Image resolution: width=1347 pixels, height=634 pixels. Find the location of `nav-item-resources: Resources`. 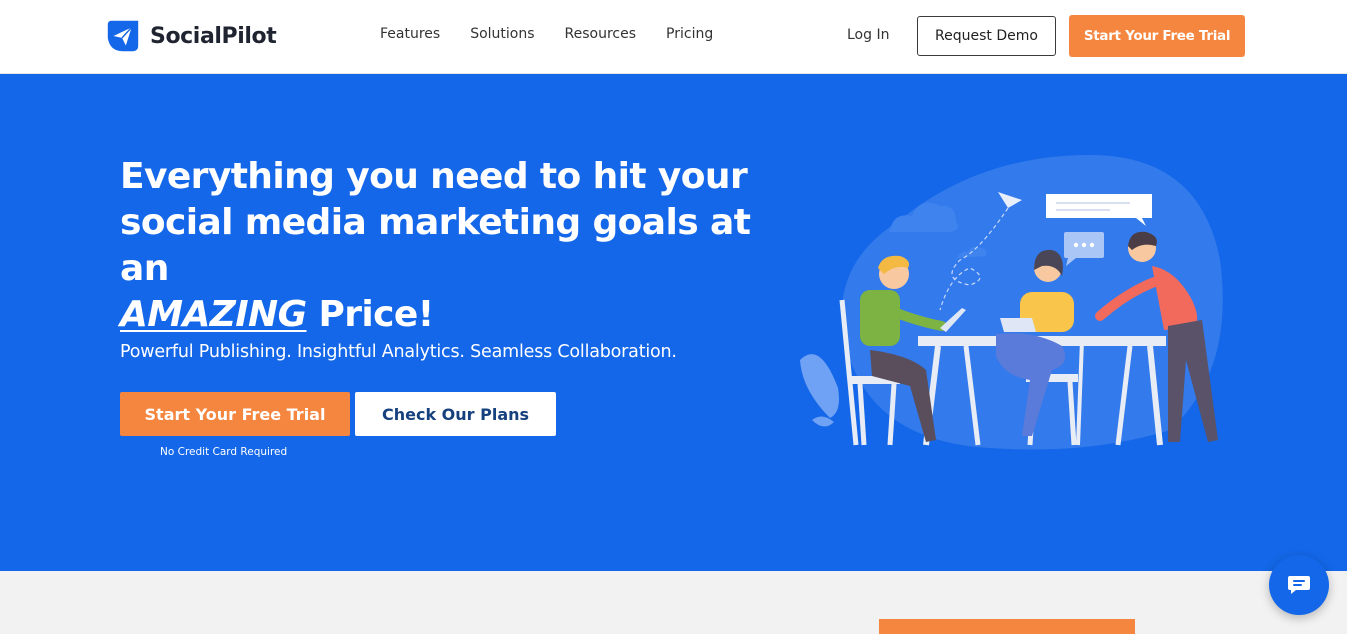

nav-item-resources: Resources is located at coordinates (601, 34).